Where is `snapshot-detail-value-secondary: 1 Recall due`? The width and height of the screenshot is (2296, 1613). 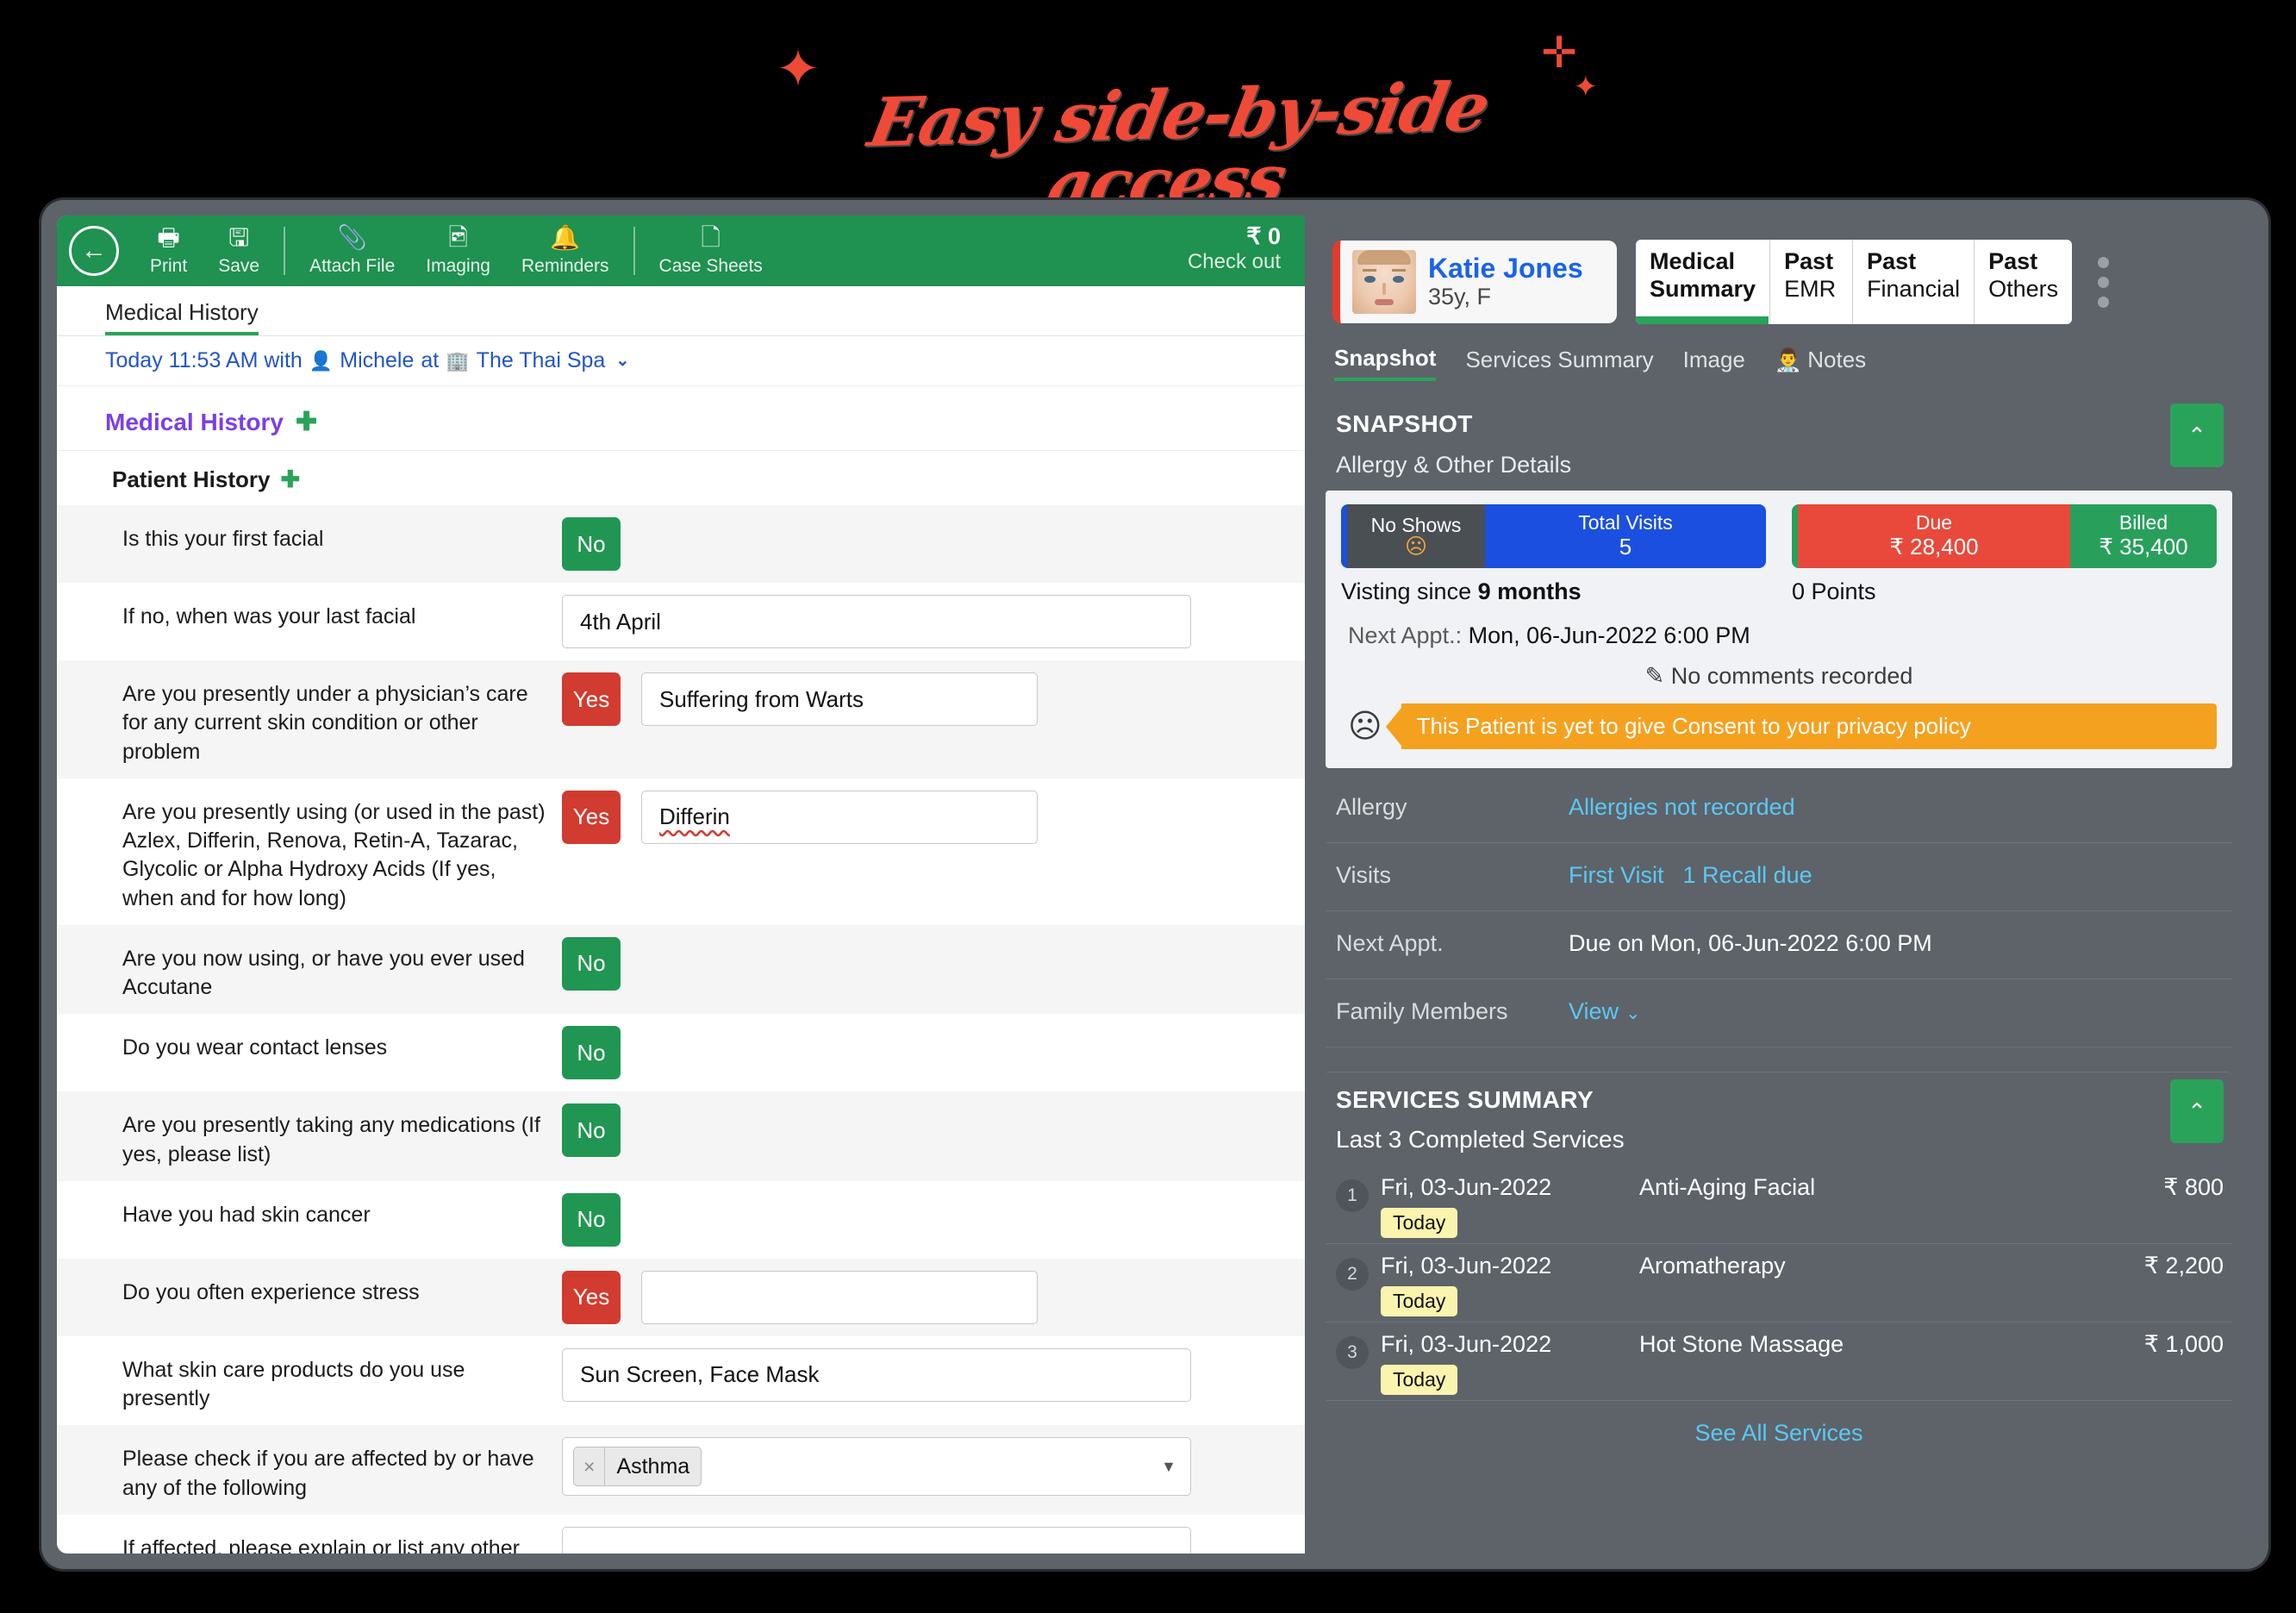 snapshot-detail-value-secondary: 1 Recall due is located at coordinates (1747, 875).